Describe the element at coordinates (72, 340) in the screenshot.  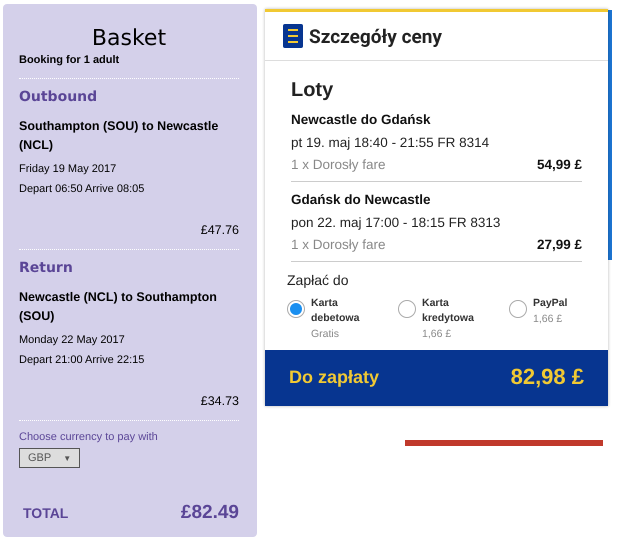
I see `leg-date: Monday 22 May 2017` at that location.